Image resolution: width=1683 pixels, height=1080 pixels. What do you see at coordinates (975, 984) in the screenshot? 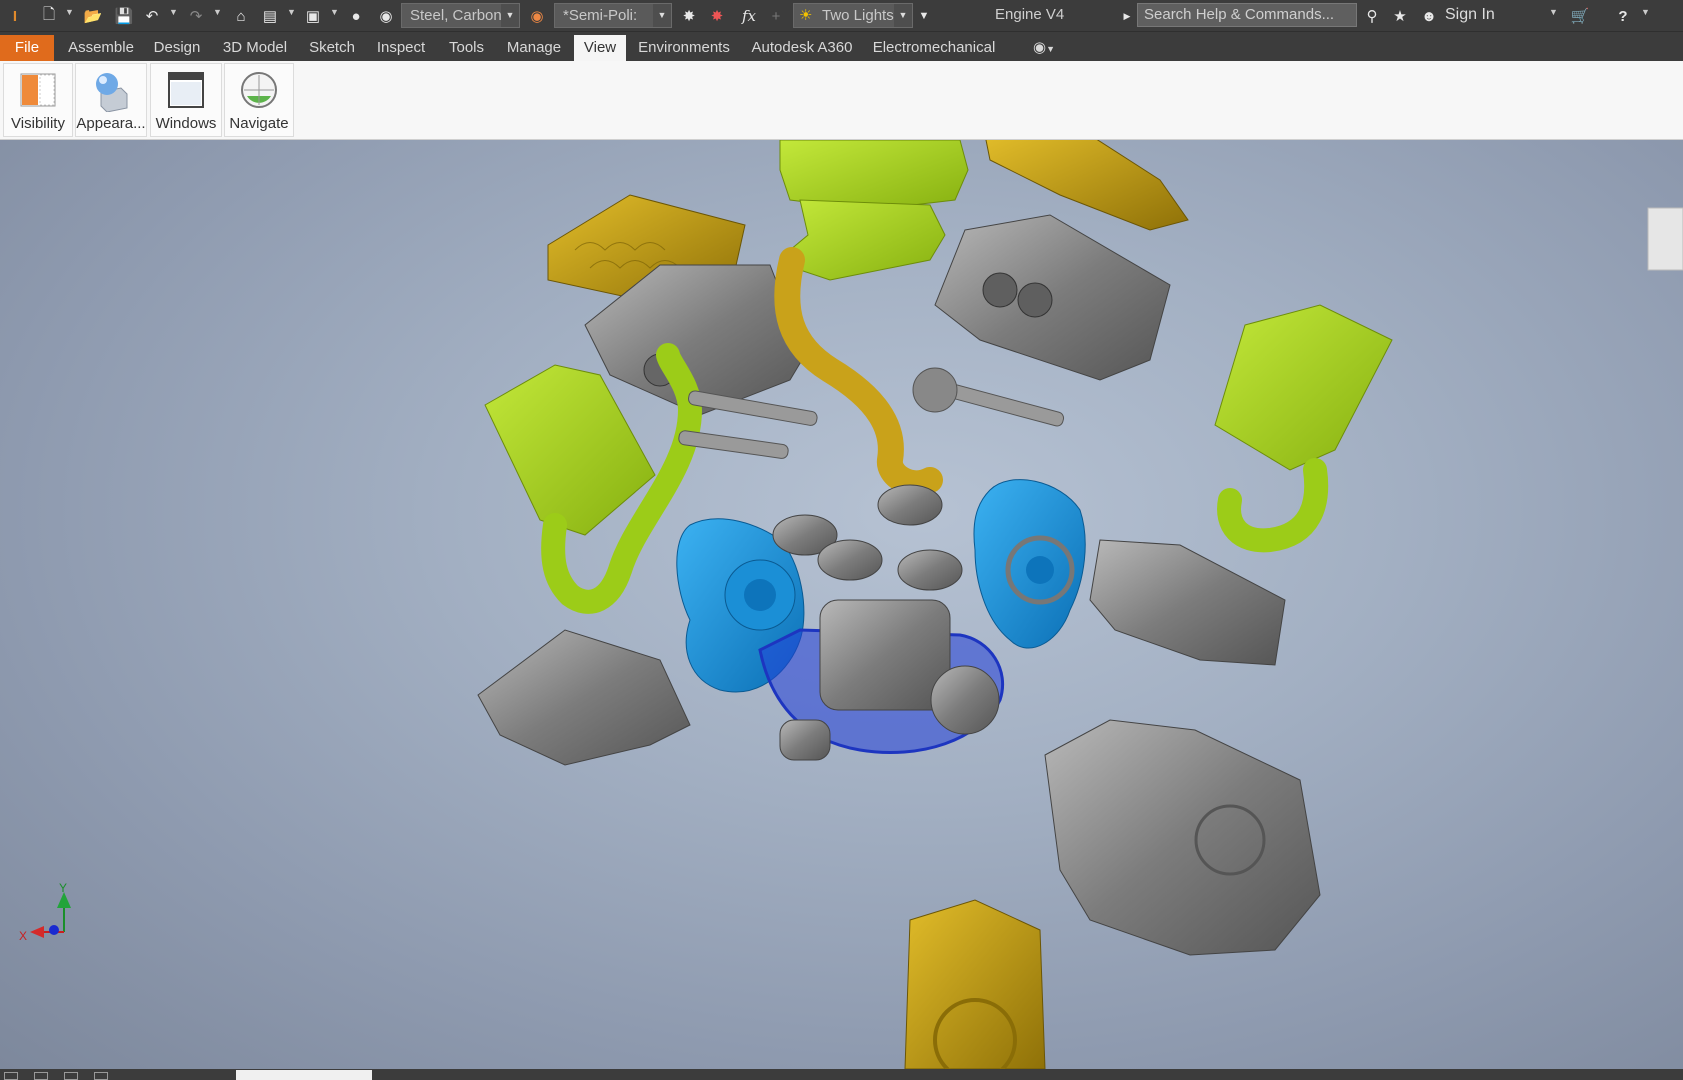
I see `oil-pan` at bounding box center [975, 984].